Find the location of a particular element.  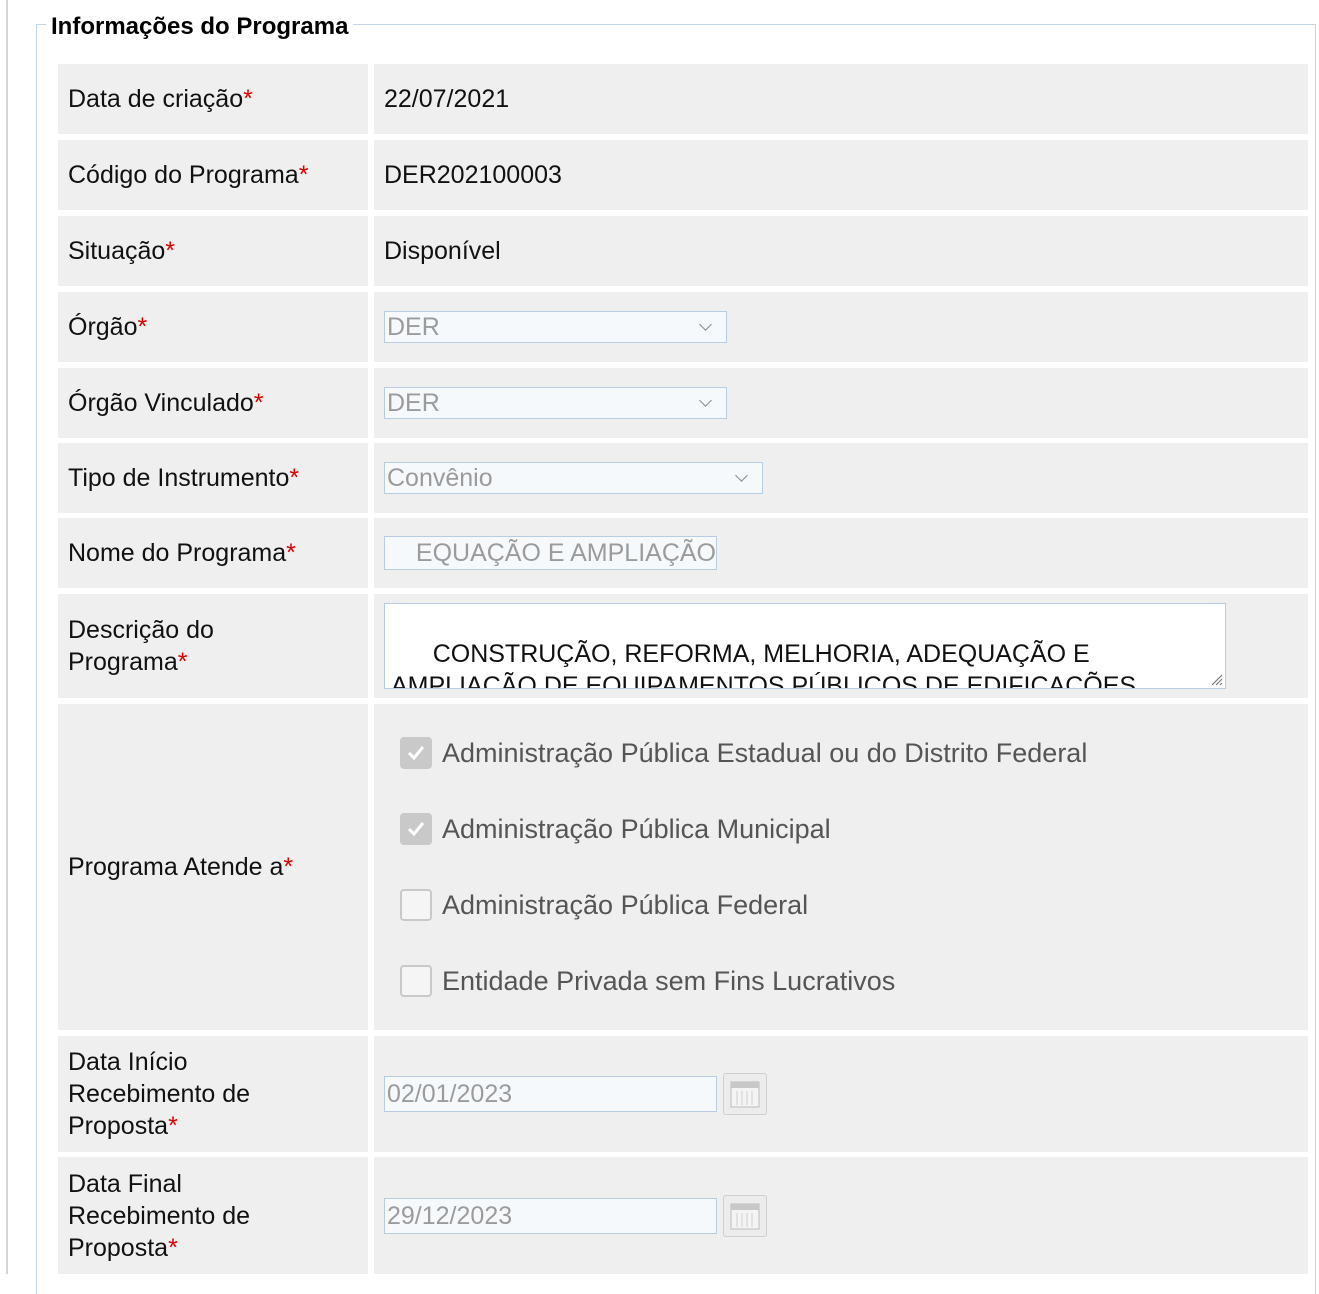

label-cell: Nome do Programa * is located at coordinates (213, 553).